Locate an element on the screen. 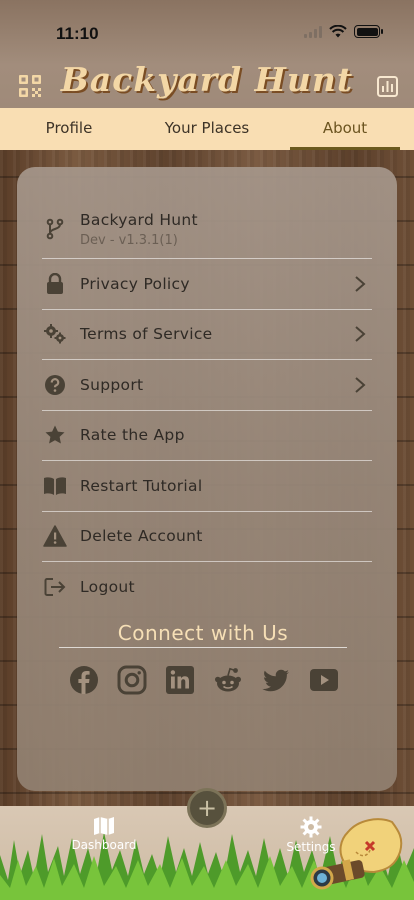 The width and height of the screenshot is (414, 900). menu-item-support: Support is located at coordinates (207, 385).